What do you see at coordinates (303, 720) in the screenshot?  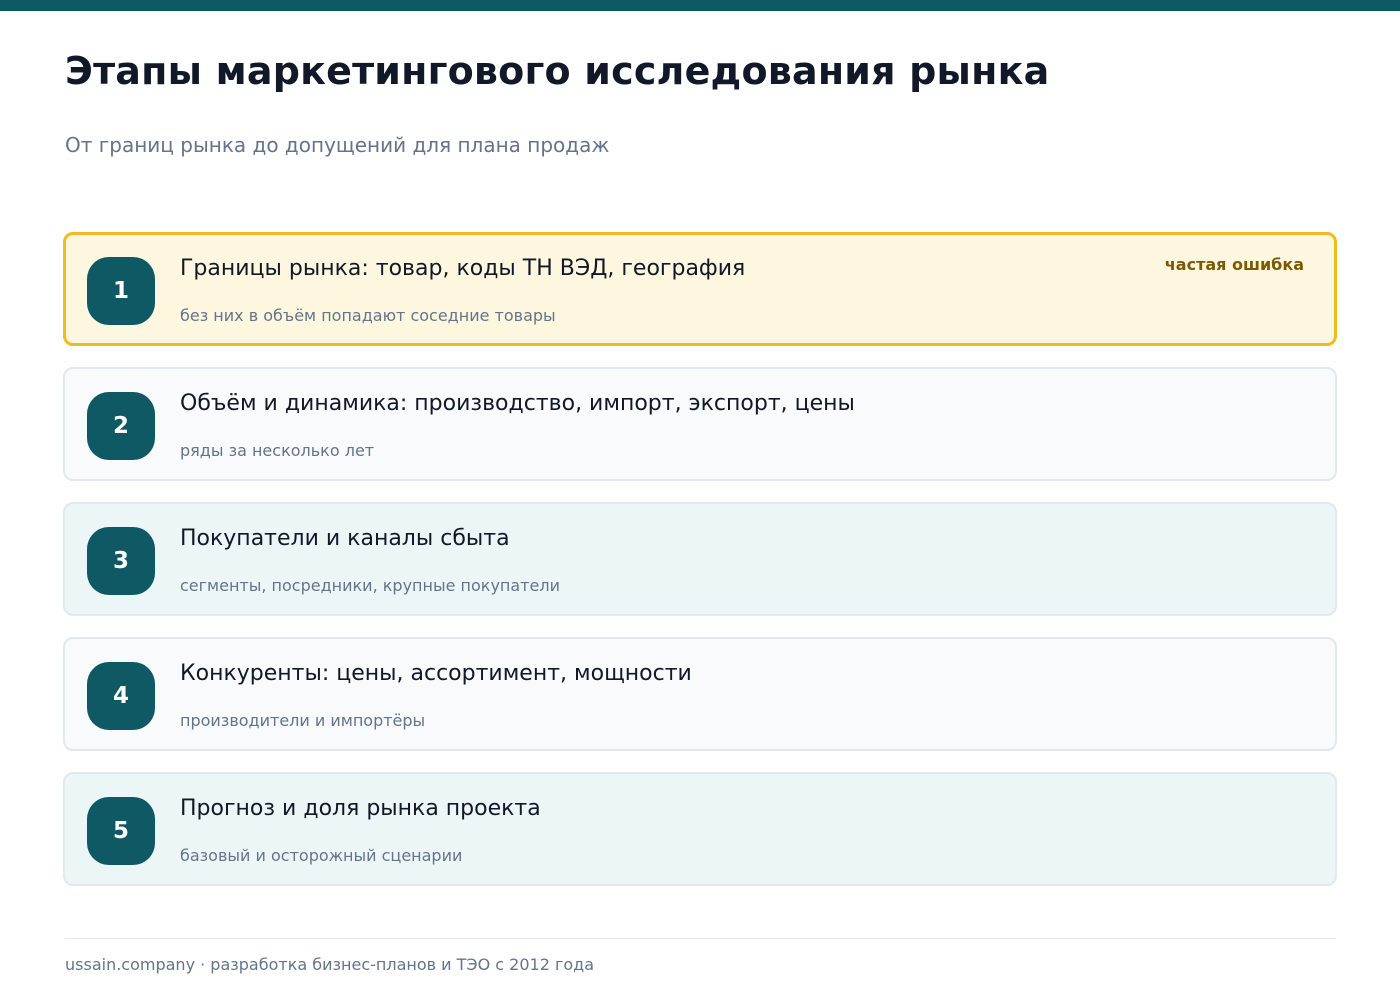 I see `step-description: производители и импортёры` at bounding box center [303, 720].